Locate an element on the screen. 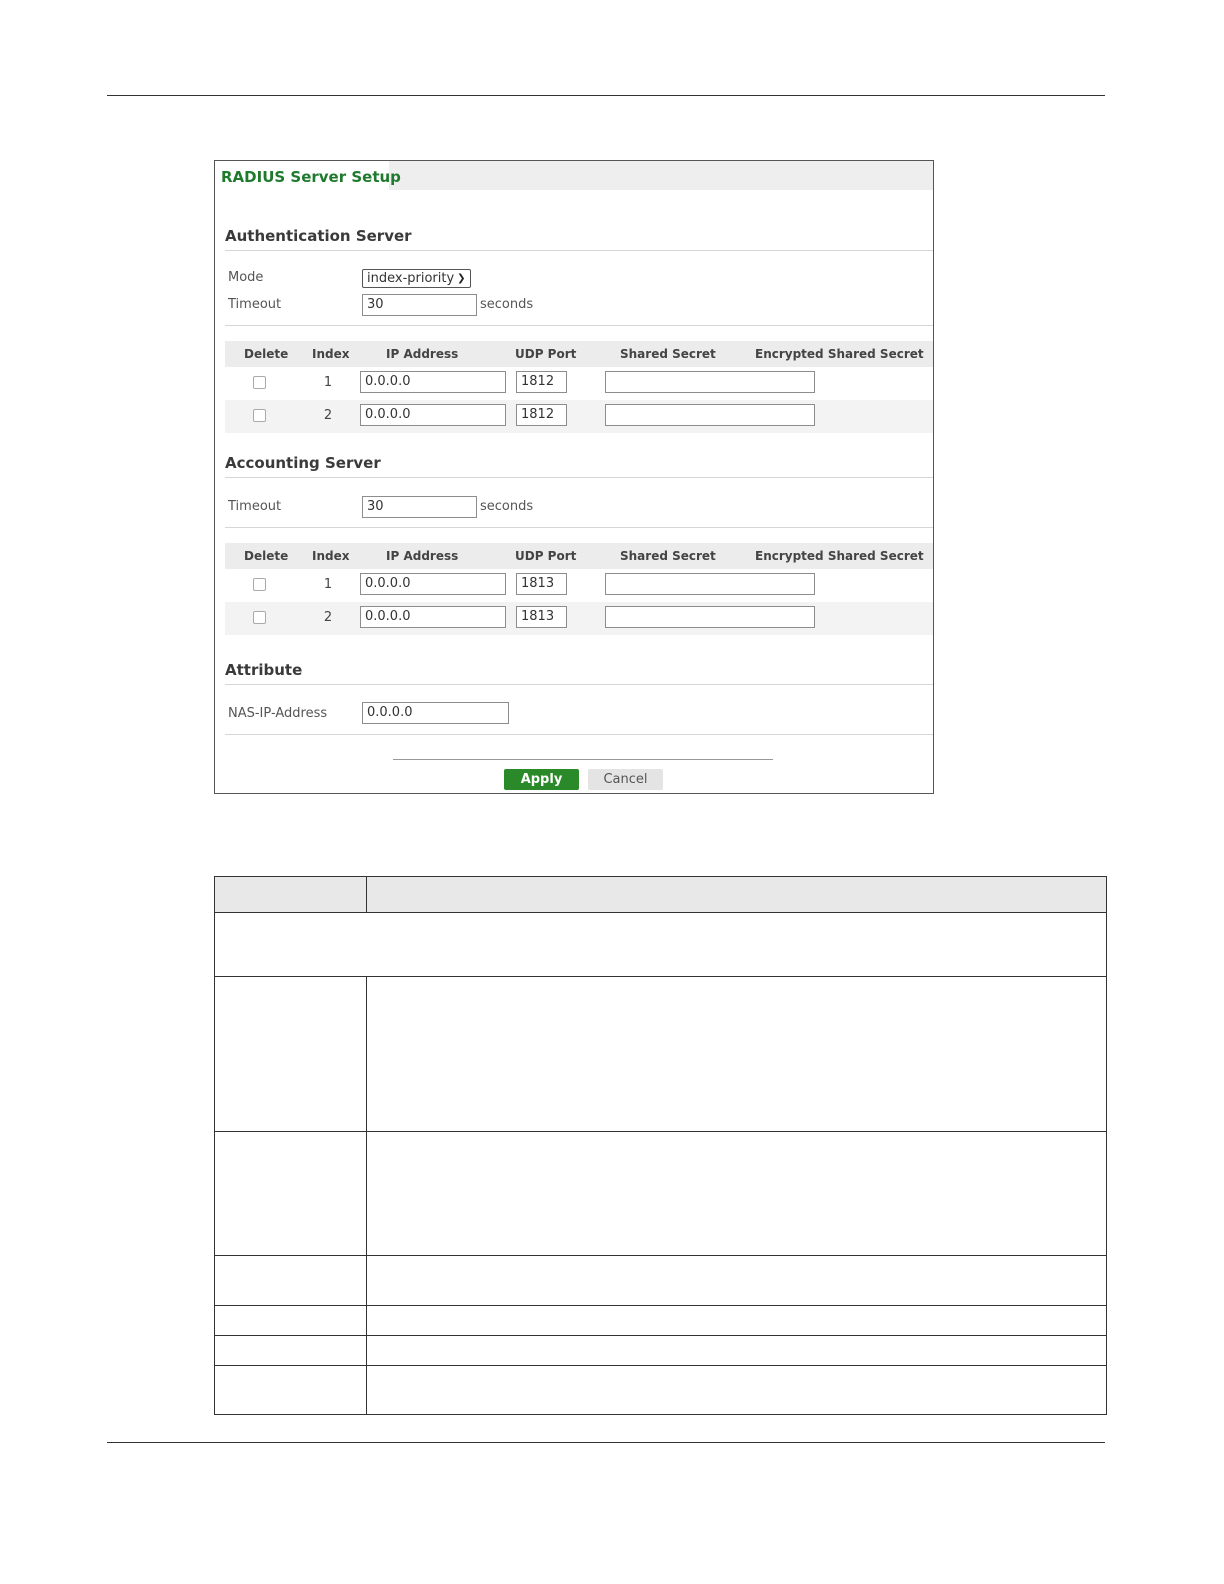  acct-timeout-input: 30 is located at coordinates (419, 507).